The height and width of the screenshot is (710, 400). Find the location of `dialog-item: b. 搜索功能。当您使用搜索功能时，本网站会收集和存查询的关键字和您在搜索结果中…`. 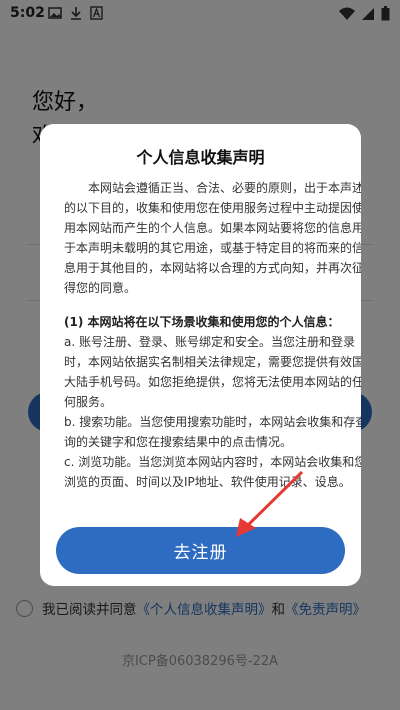

dialog-item: b. 搜索功能。当您使用搜索功能时，本网站会收集和存查询的关键字和您在搜索结果中… is located at coordinates (212, 432).